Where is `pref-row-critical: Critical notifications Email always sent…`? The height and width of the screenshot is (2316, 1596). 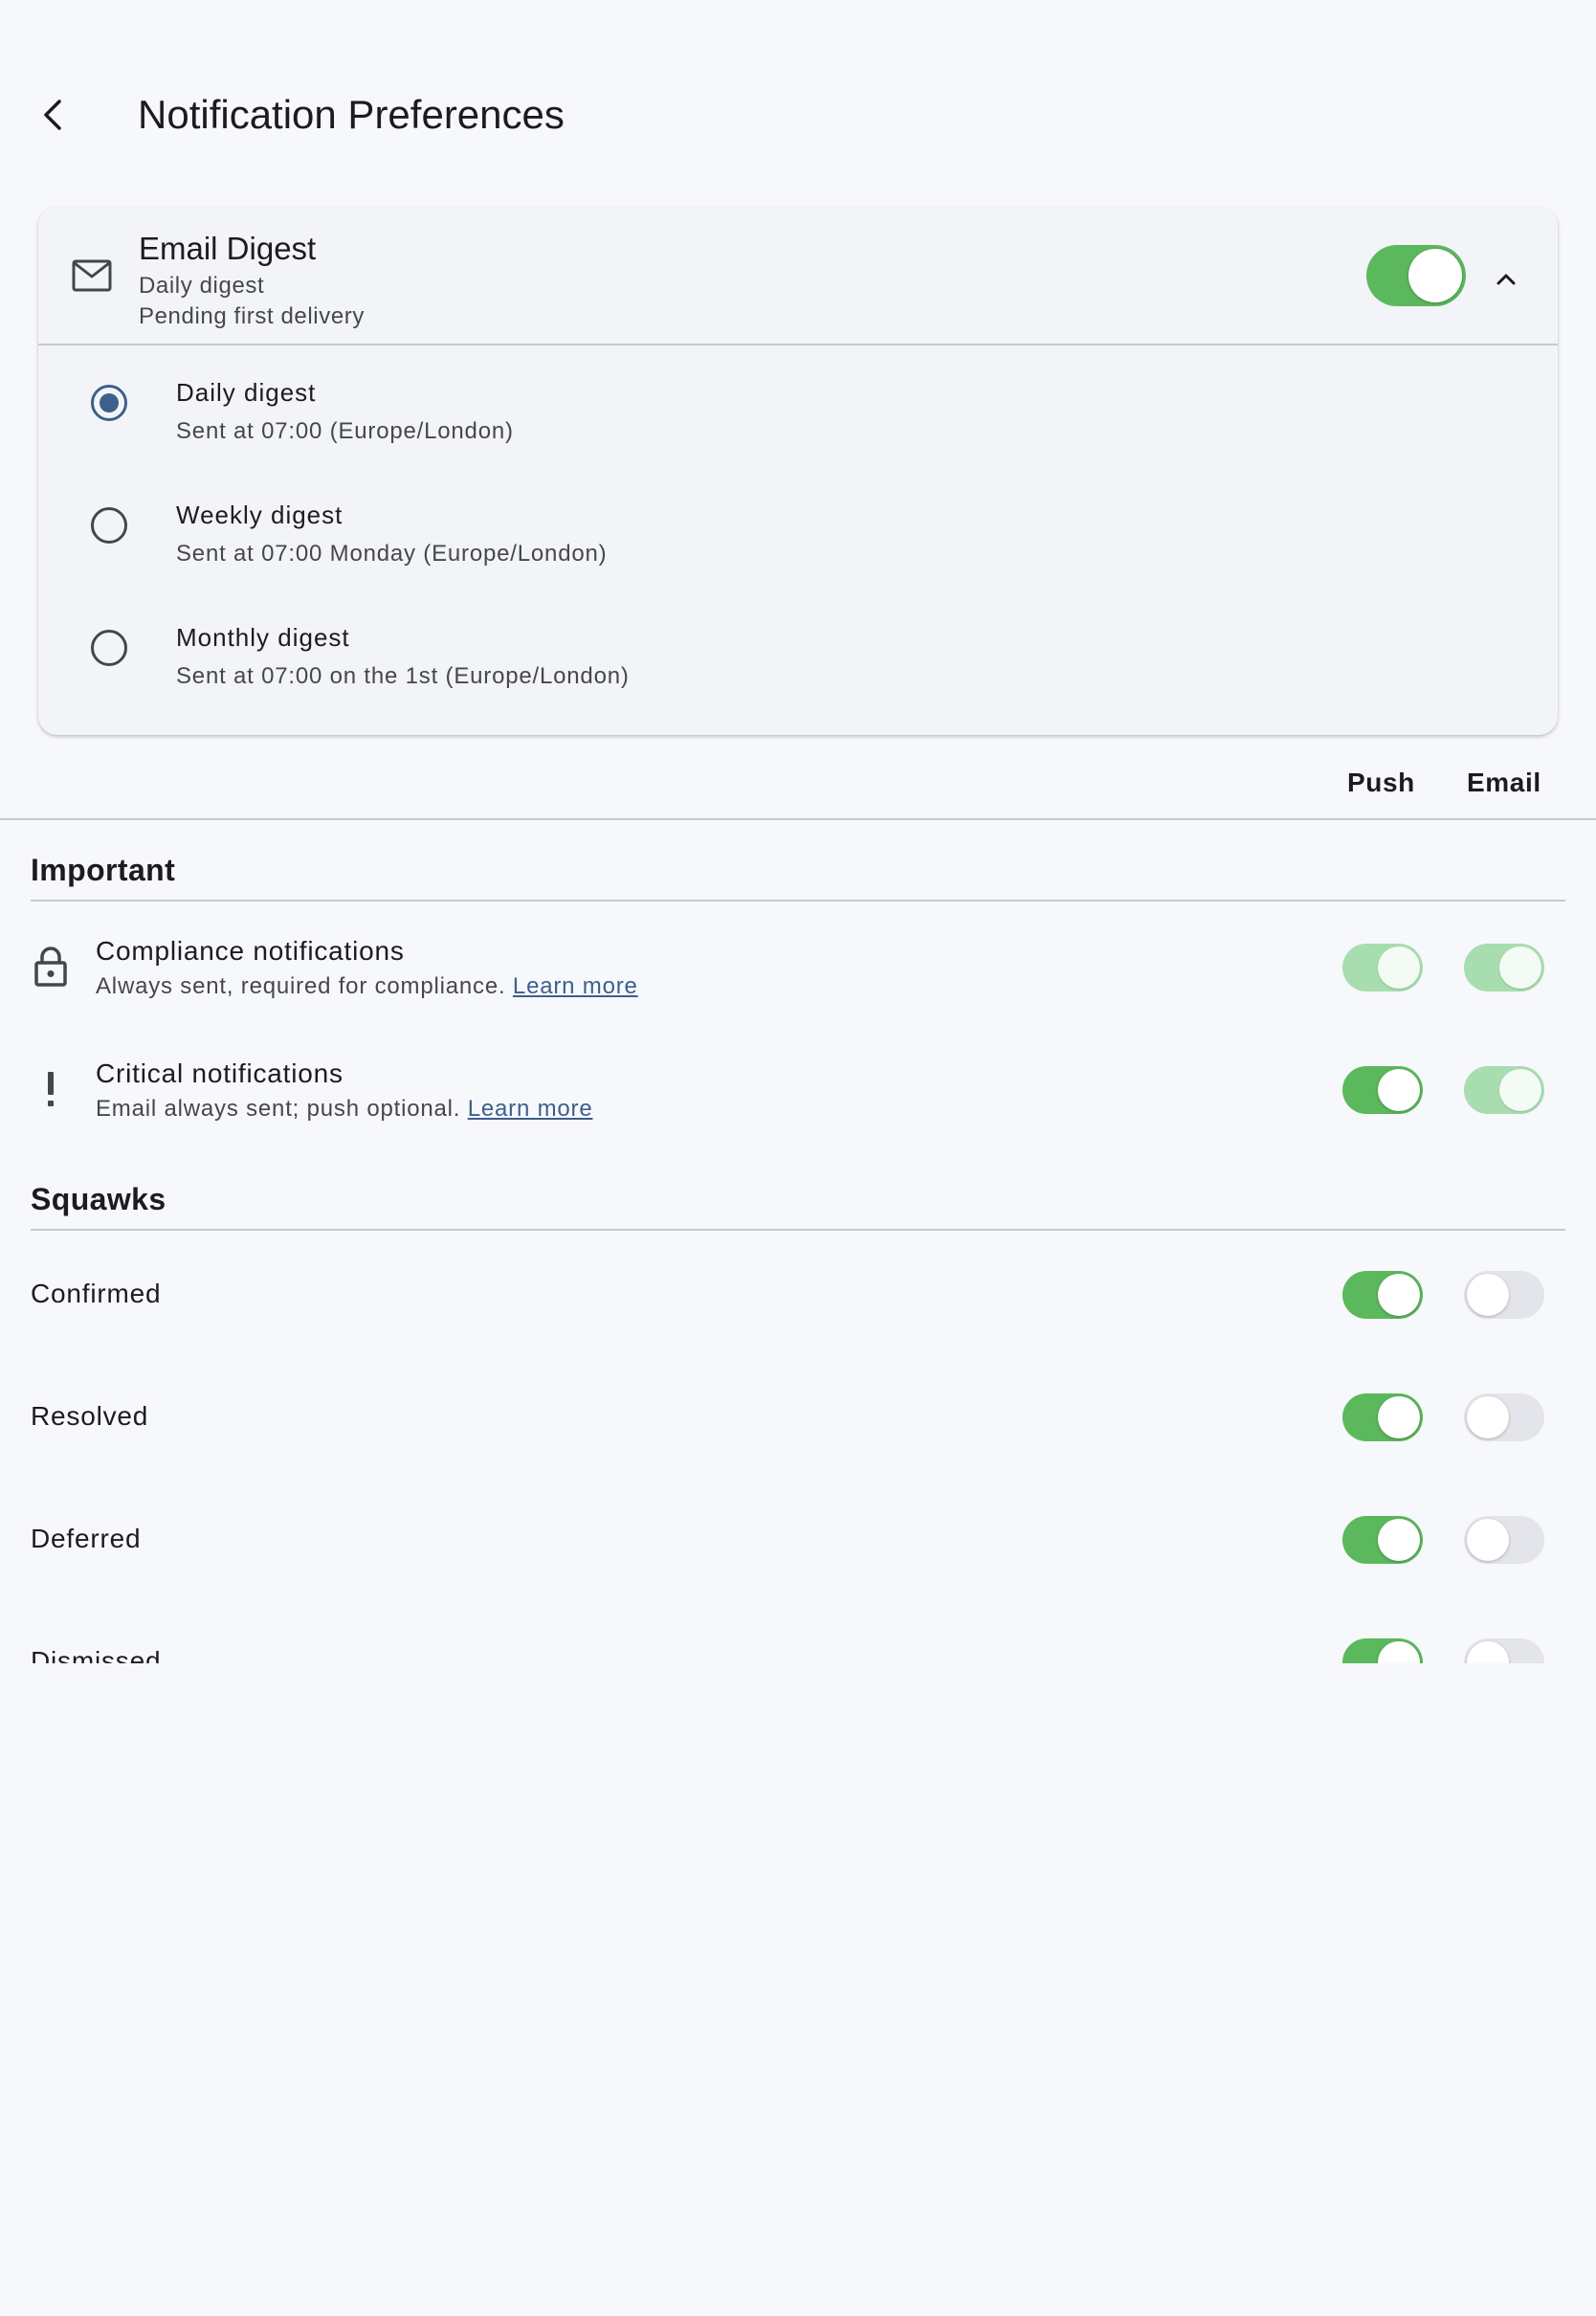 pref-row-critical: Critical notifications Email always sent… is located at coordinates (798, 1089).